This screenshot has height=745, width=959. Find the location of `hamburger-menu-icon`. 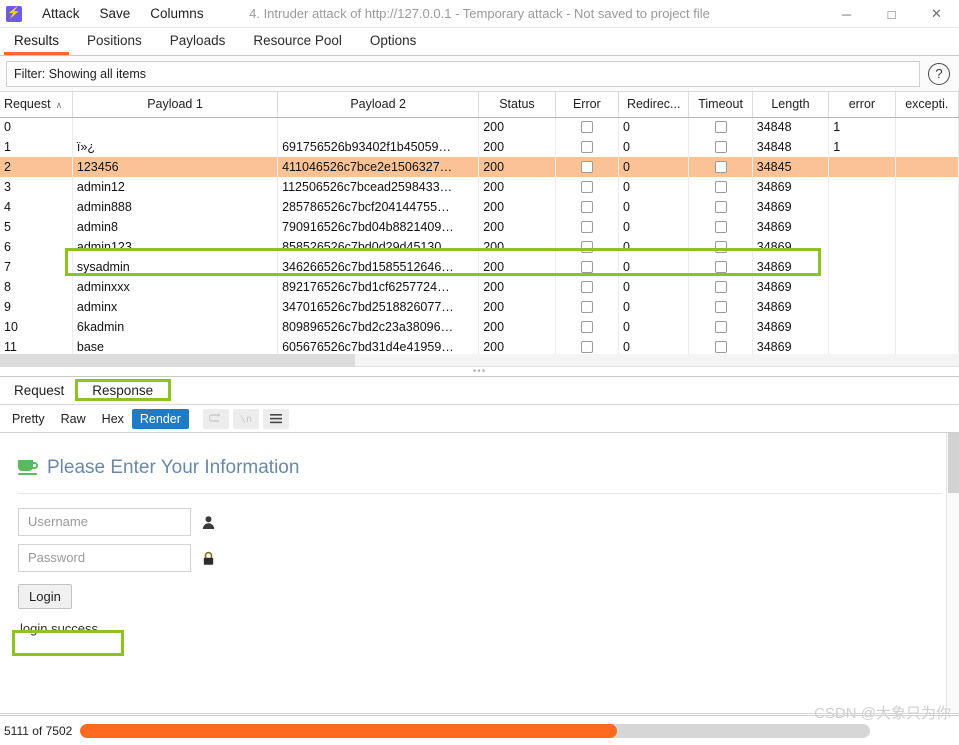

hamburger-menu-icon is located at coordinates (275, 418).